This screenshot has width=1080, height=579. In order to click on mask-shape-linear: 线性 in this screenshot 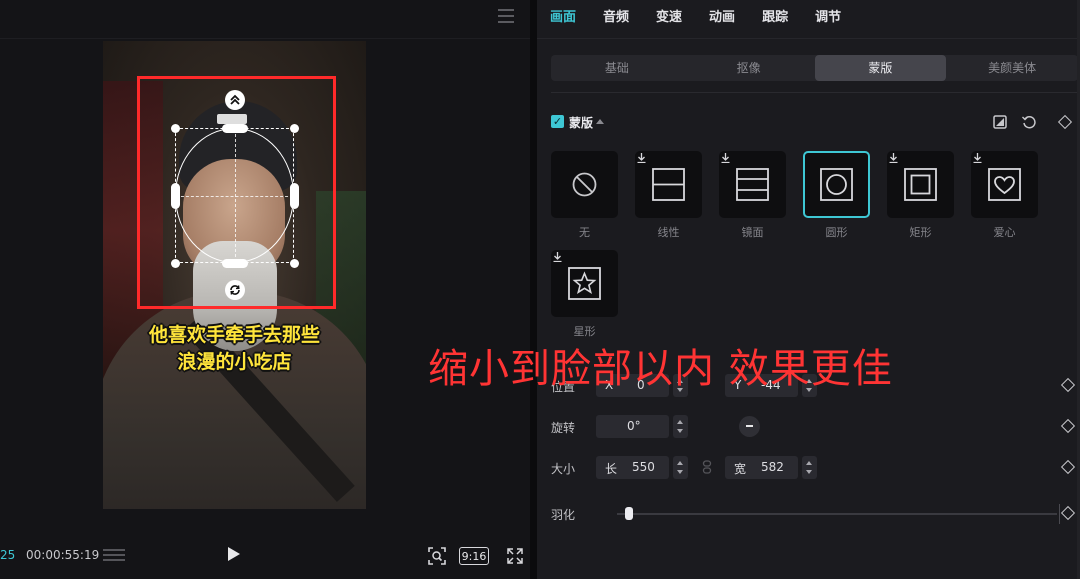, I will do `click(668, 195)`.